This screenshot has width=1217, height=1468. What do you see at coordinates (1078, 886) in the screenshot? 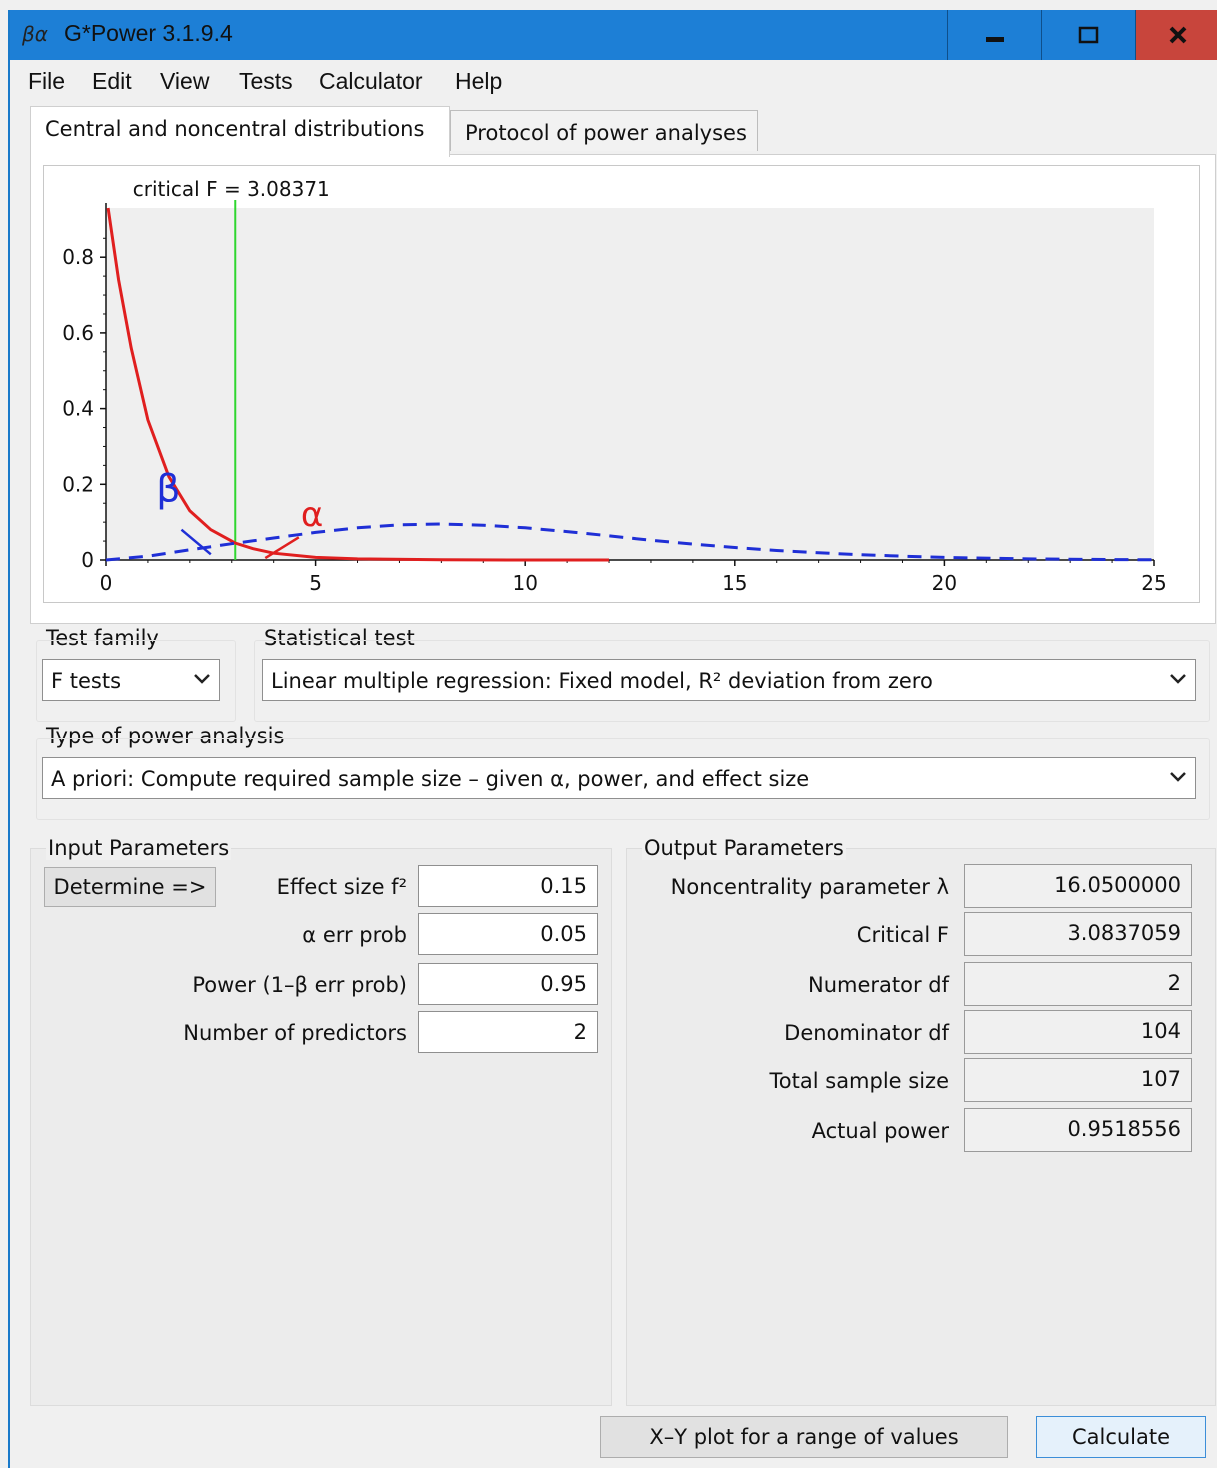
I see `noncentrality-output: 16.0500000` at bounding box center [1078, 886].